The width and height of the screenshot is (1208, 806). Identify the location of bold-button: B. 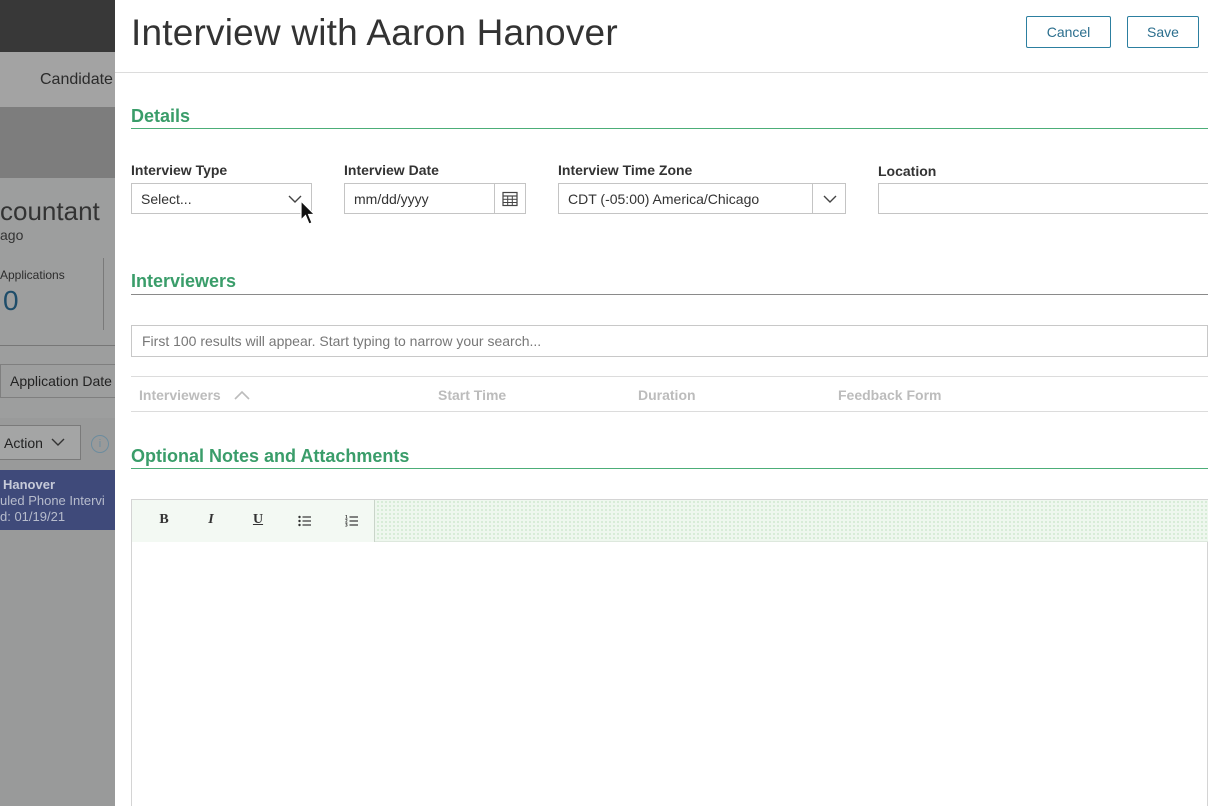
(164, 522).